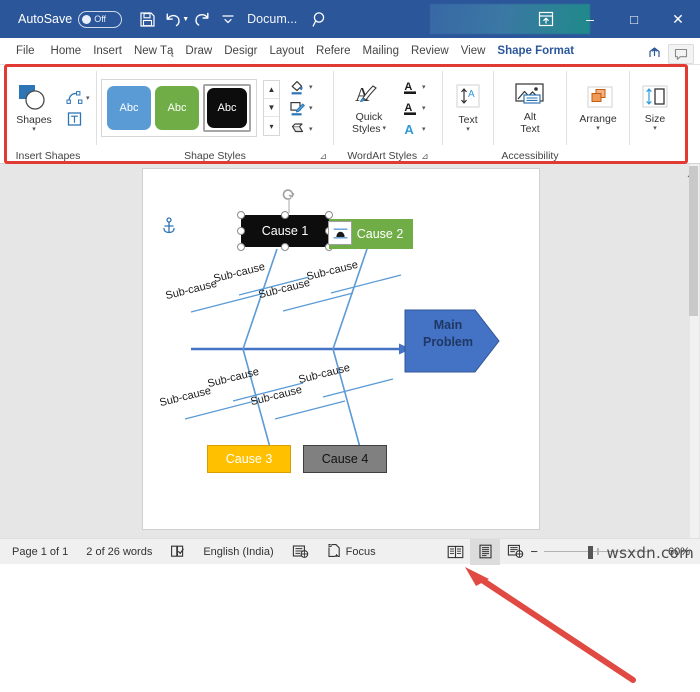 The width and height of the screenshot is (700, 692). What do you see at coordinates (311, 129) in the screenshot?
I see `shape-effects-chevron-down-icon: ▾` at bounding box center [311, 129].